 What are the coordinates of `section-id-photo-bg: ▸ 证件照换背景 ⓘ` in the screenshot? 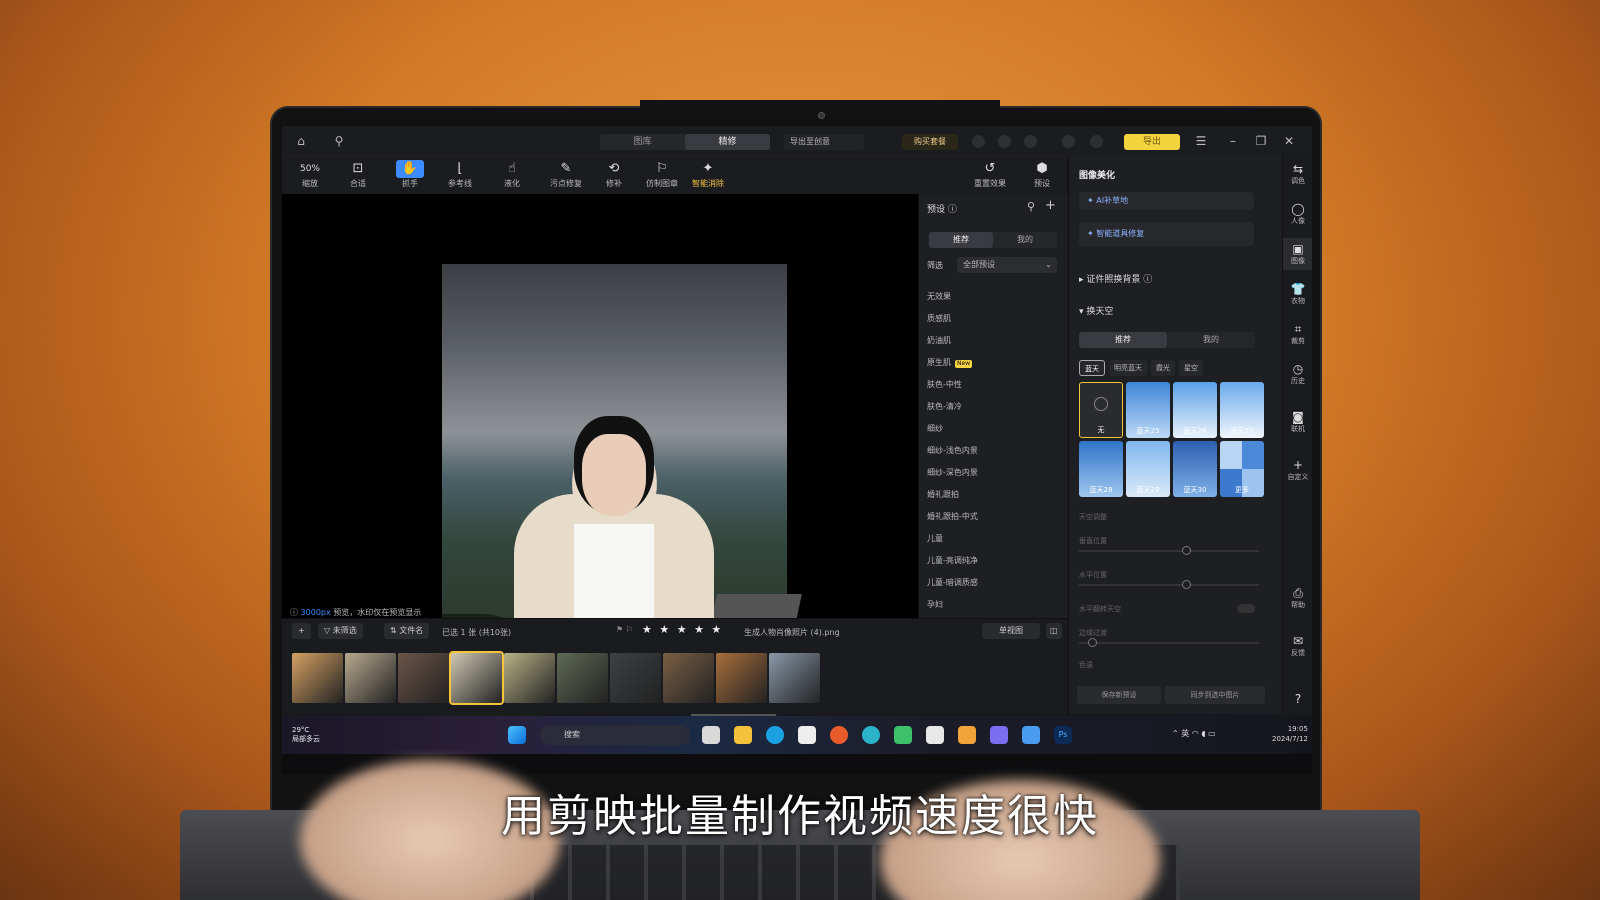 It's located at (1115, 278).